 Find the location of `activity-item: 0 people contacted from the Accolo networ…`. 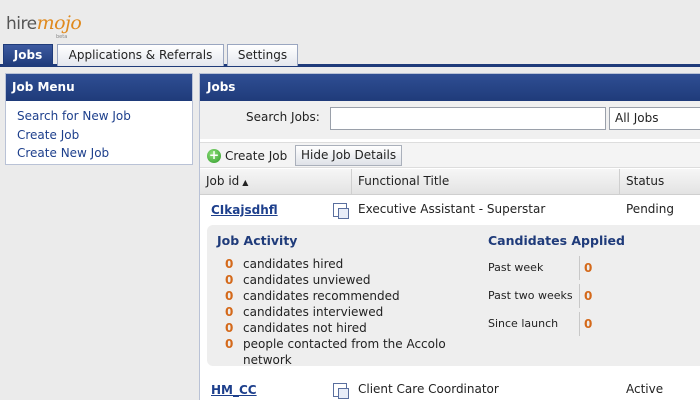

activity-item: 0 people contacted from the Accolo networ… is located at coordinates (345, 352).